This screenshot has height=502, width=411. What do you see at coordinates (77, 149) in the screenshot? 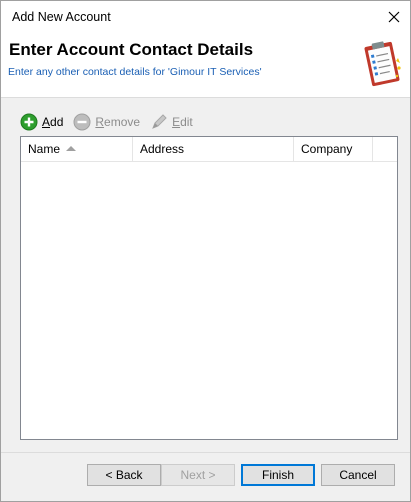
I see `column-header-name: Name` at bounding box center [77, 149].